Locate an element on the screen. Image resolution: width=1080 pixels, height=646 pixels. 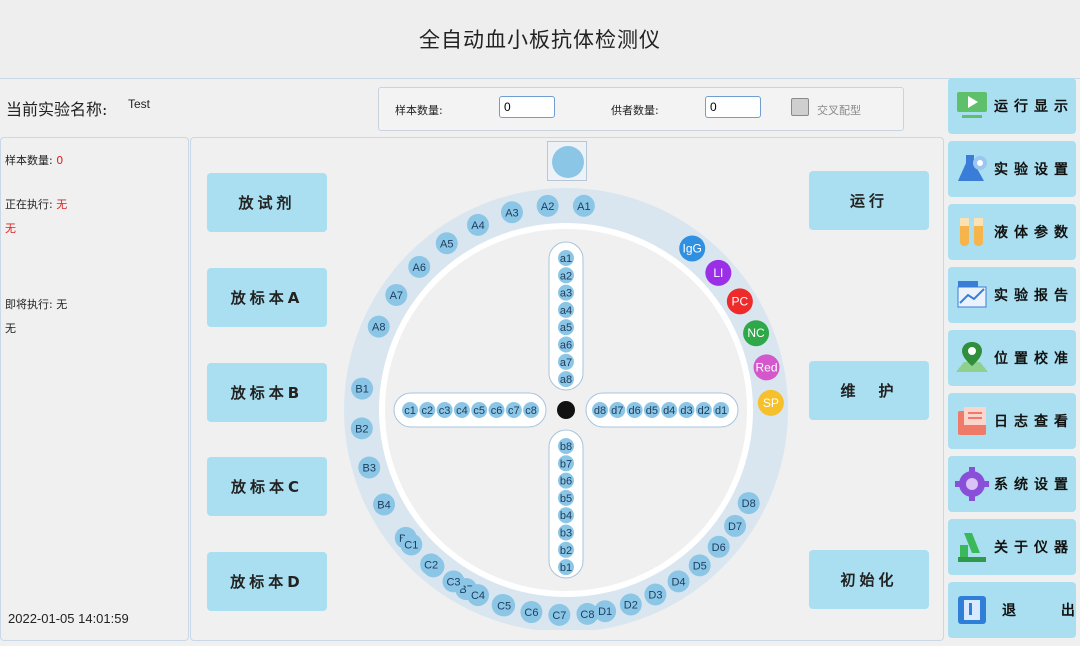
arm-well-d5: d5 is located at coordinates (651, 410).